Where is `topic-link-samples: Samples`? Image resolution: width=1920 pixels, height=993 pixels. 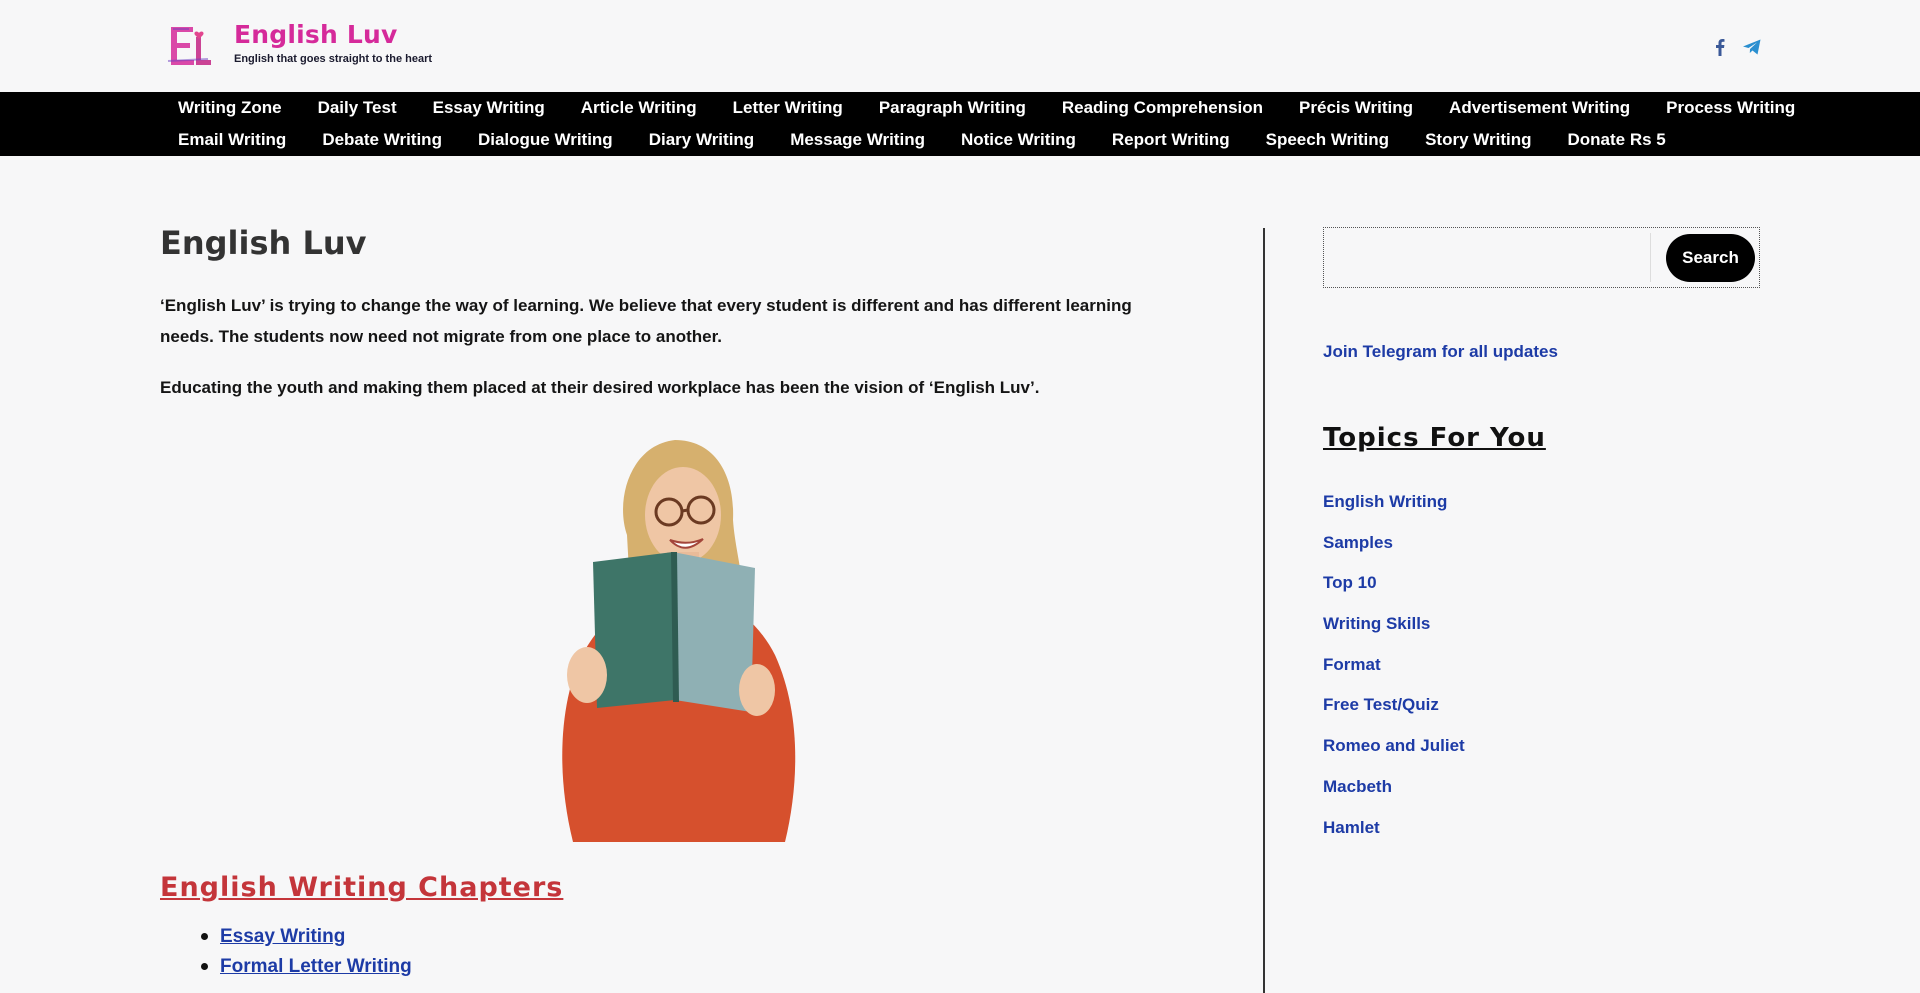
topic-link-samples: Samples is located at coordinates (1394, 551).